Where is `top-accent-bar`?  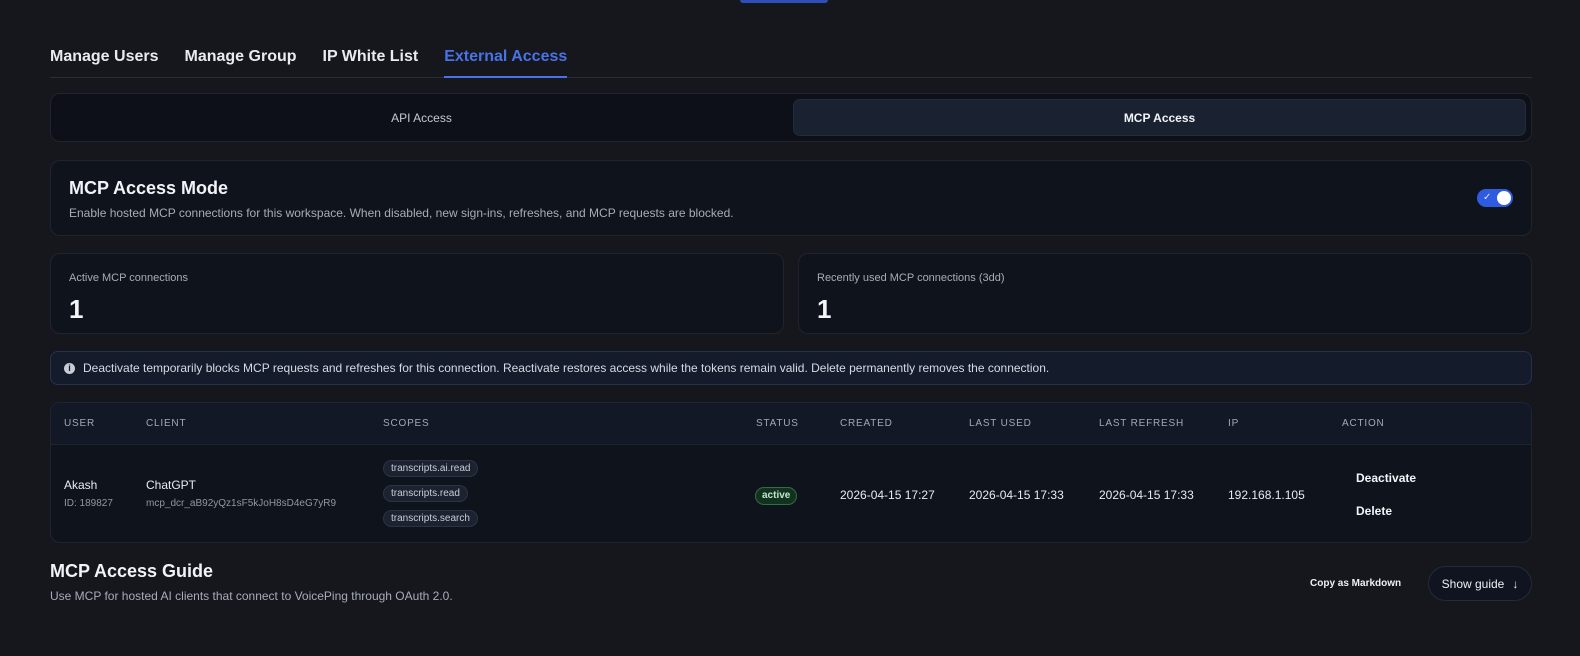 top-accent-bar is located at coordinates (784, 1).